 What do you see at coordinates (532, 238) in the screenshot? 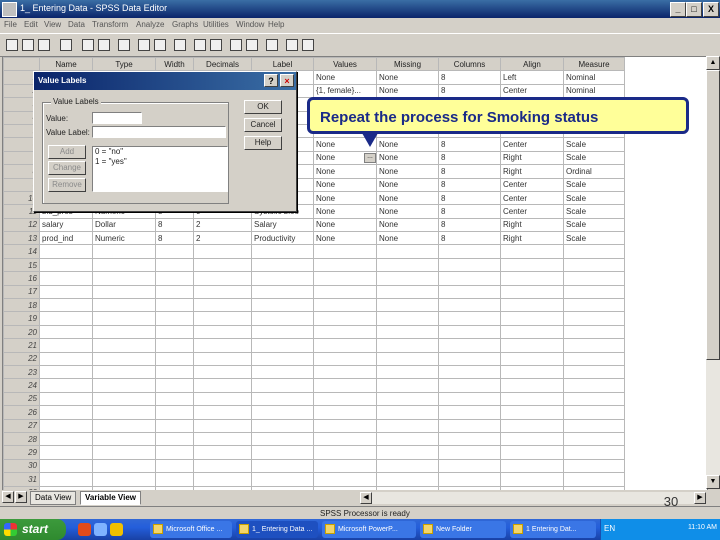
I see `cell-align: Right` at bounding box center [532, 238].